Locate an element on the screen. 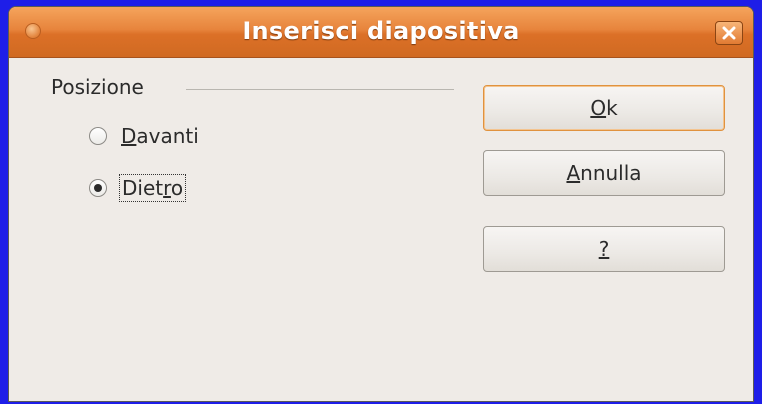 The height and width of the screenshot is (404, 762). radio-unchecked-icon is located at coordinates (98, 136).